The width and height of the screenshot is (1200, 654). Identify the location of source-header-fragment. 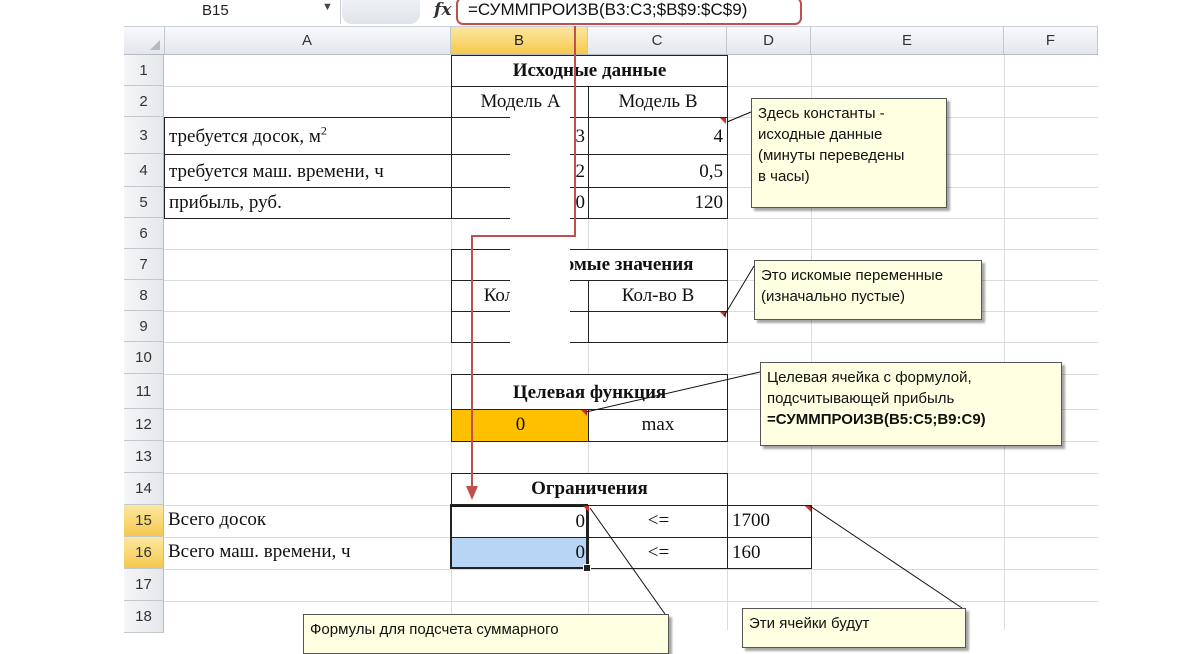
(482, 71).